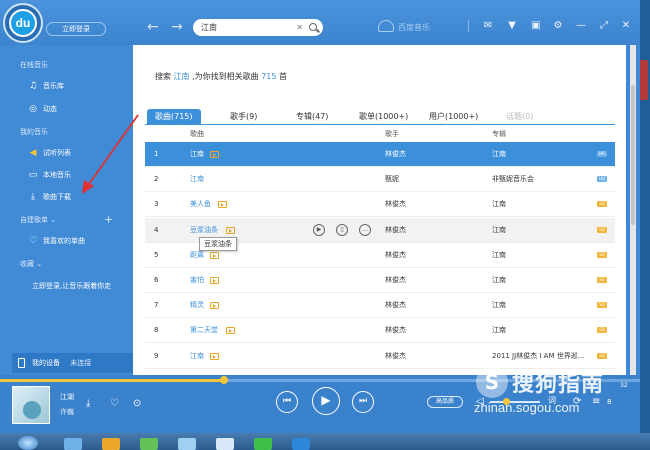 This screenshot has height=450, width=650. What do you see at coordinates (88, 187) in the screenshot?
I see `annotation-arrow-head` at bounding box center [88, 187].